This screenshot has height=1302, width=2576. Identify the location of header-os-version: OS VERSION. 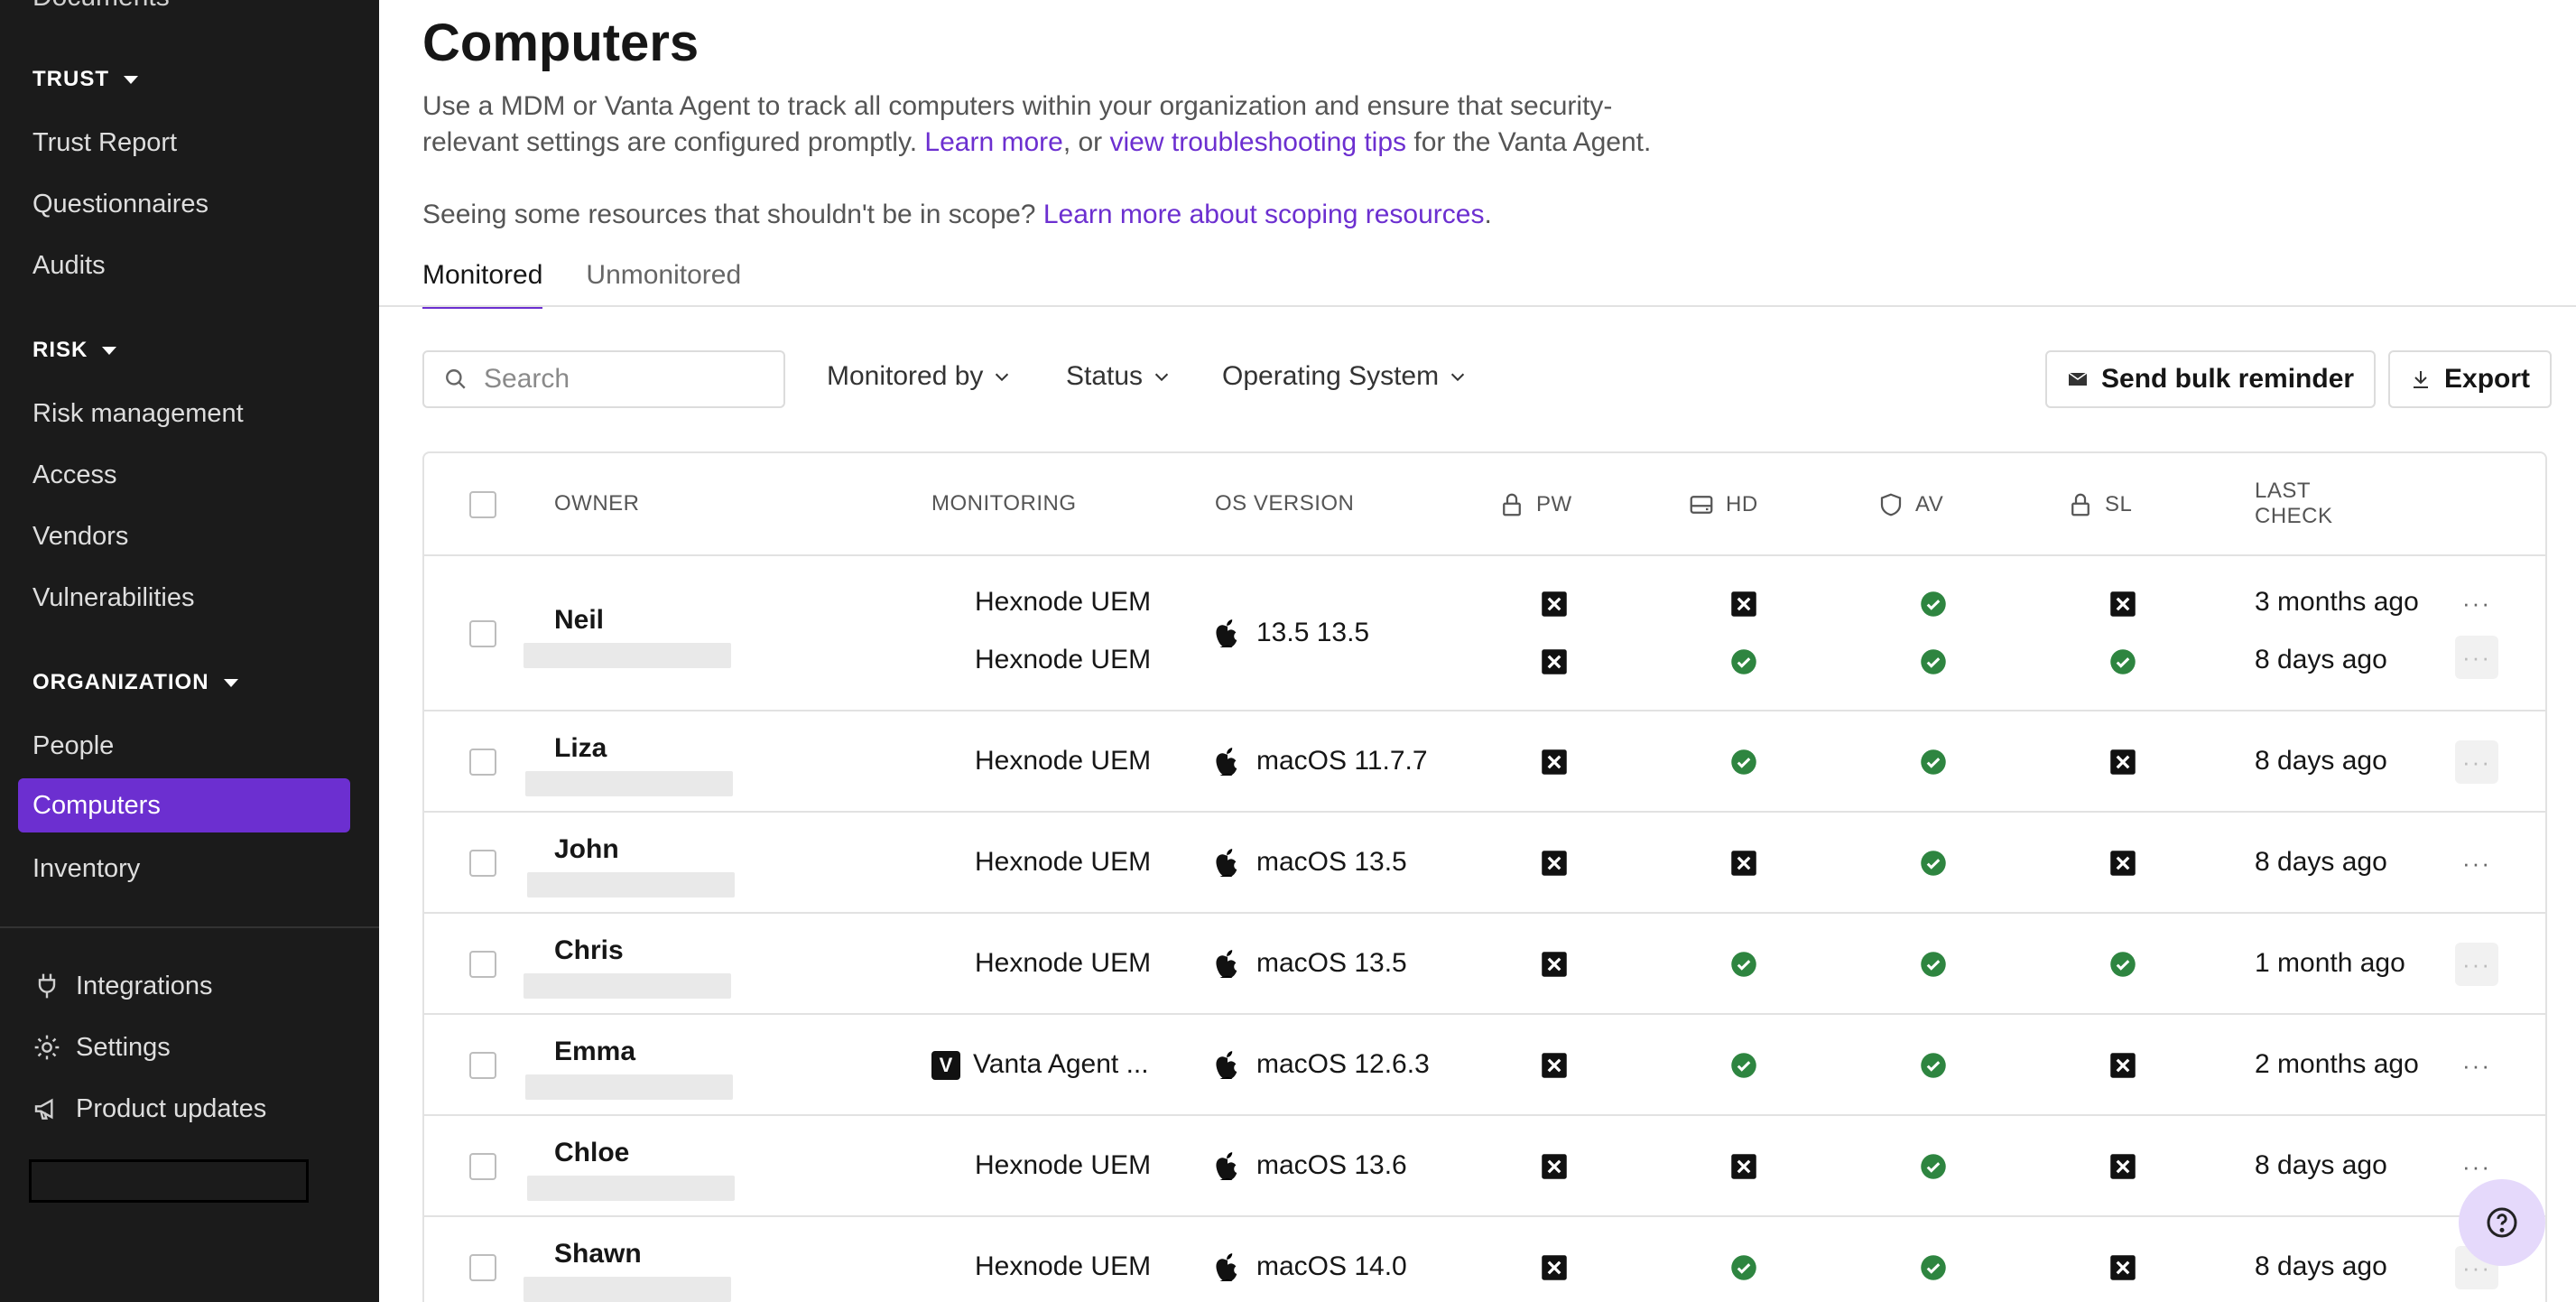
(1284, 503).